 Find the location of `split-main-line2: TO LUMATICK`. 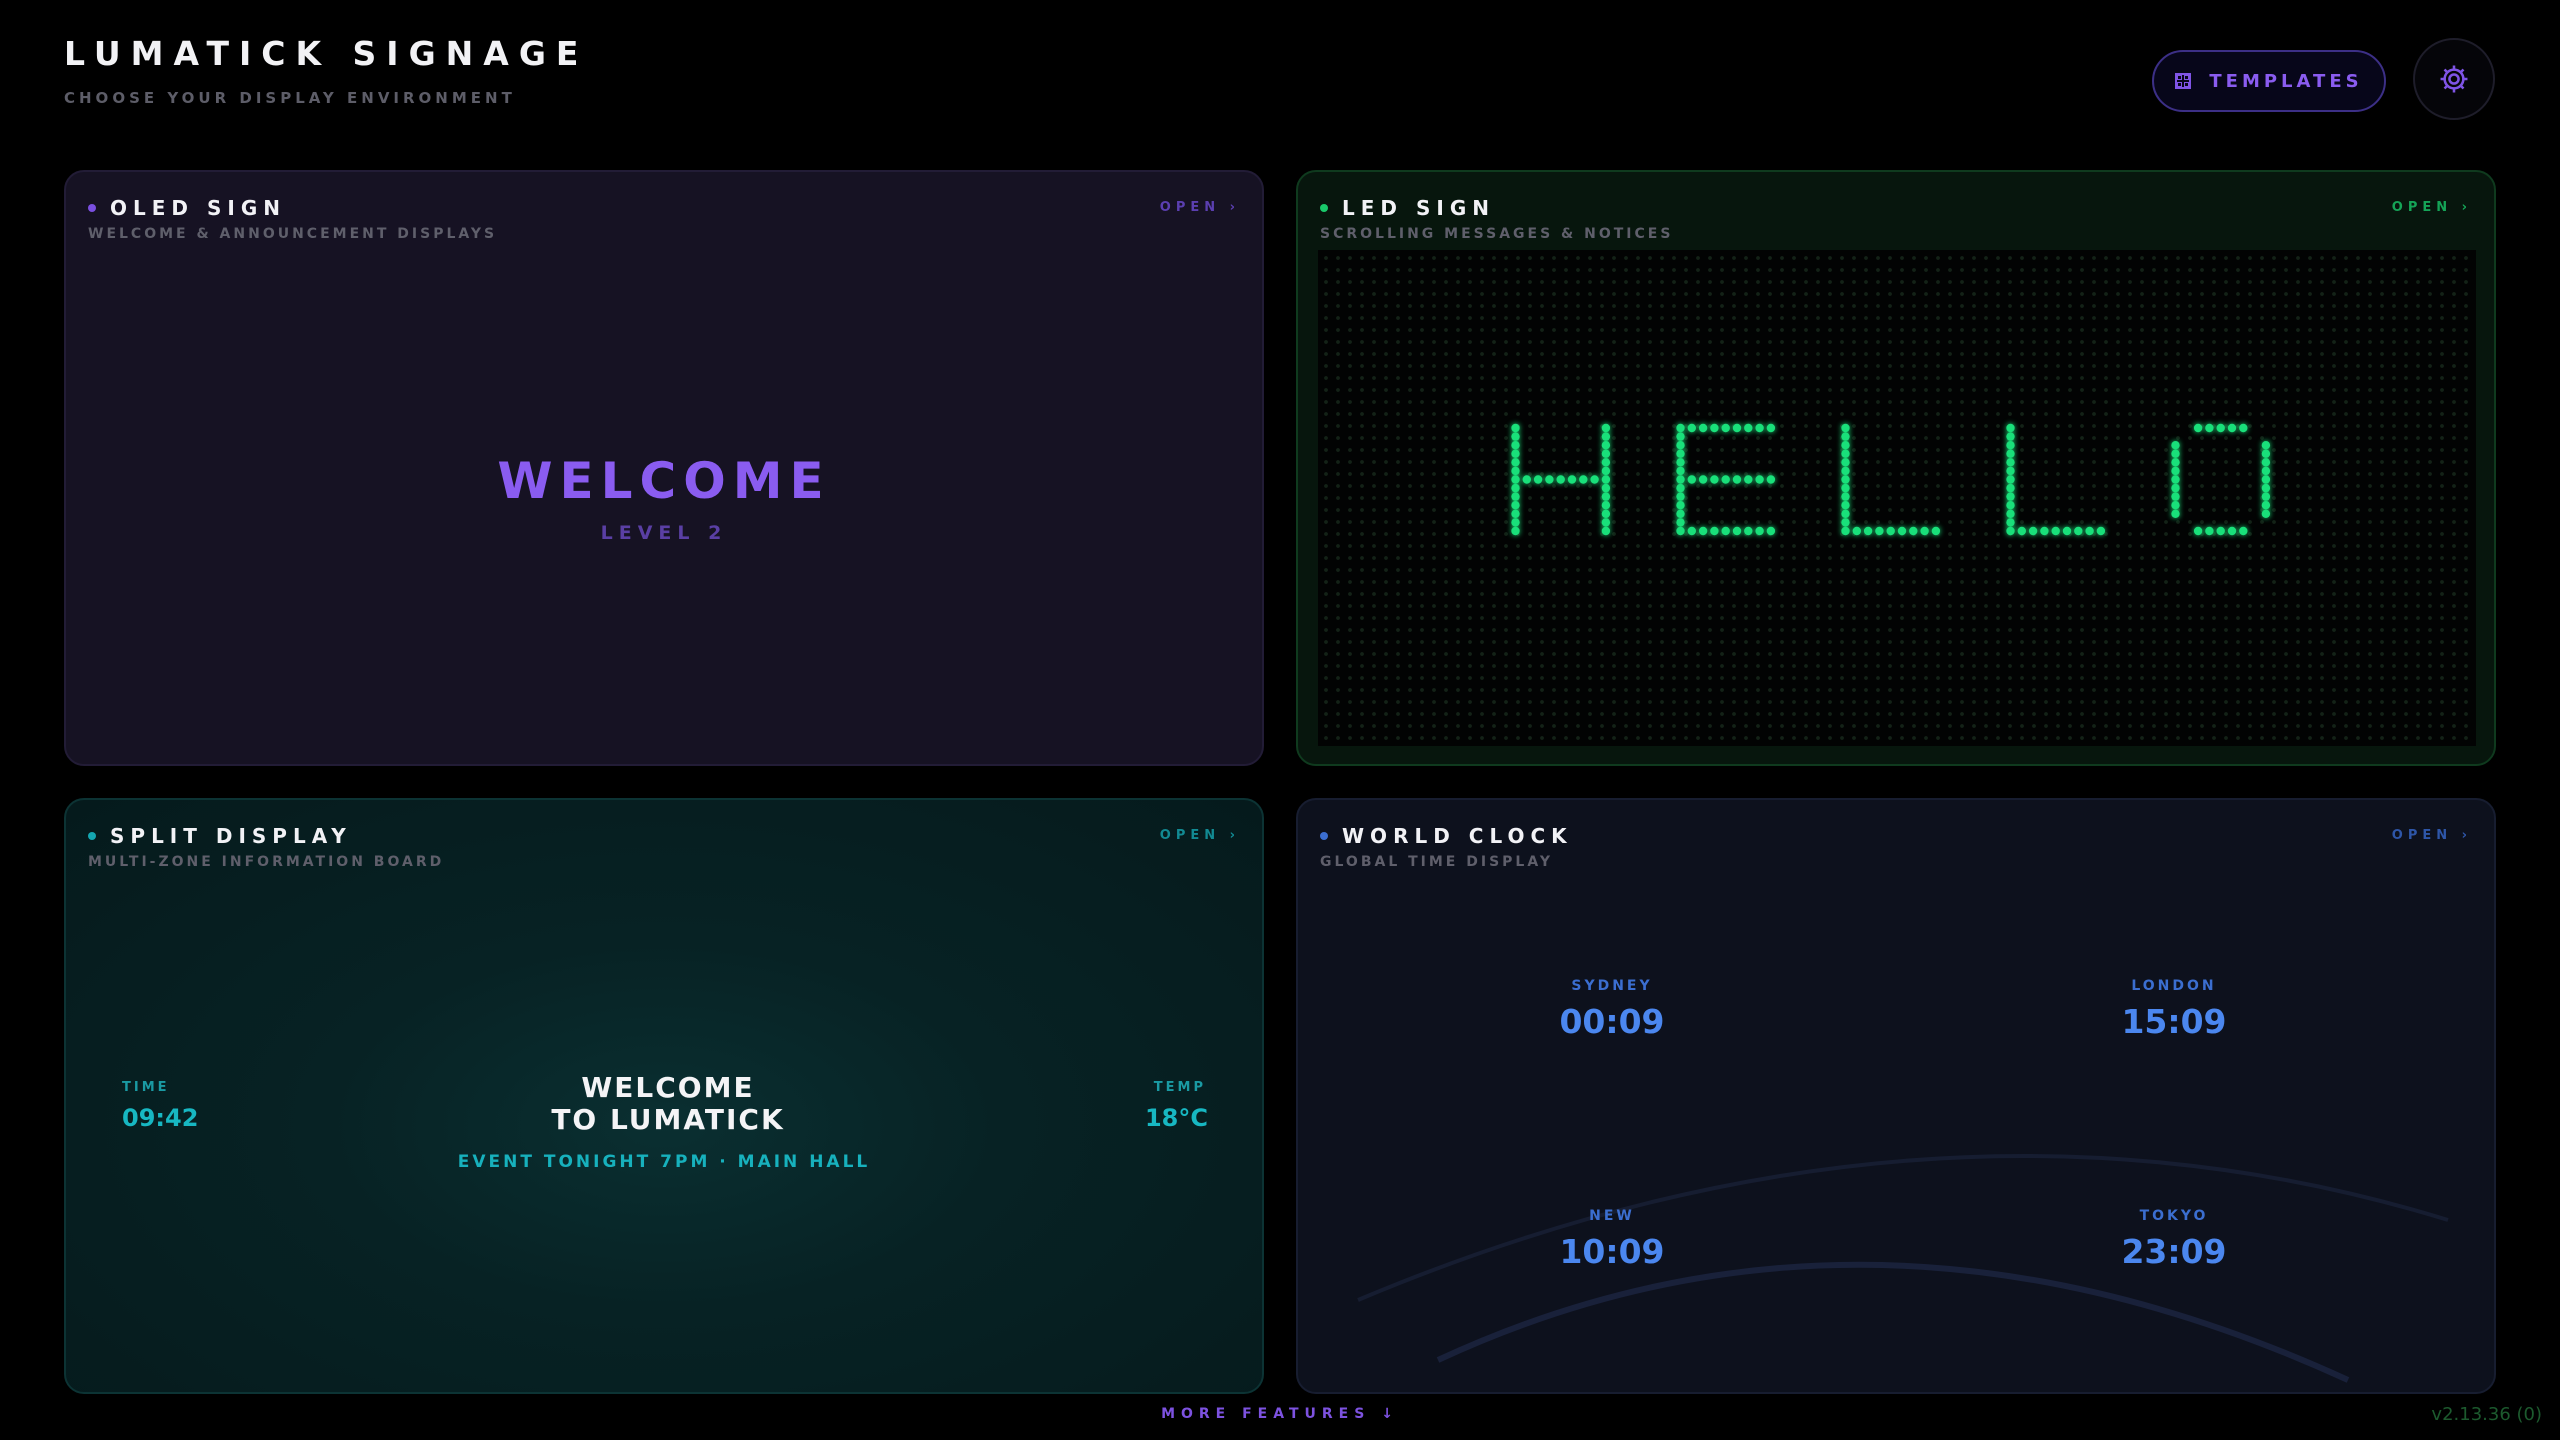

split-main-line2: TO LUMATICK is located at coordinates (668, 1119).